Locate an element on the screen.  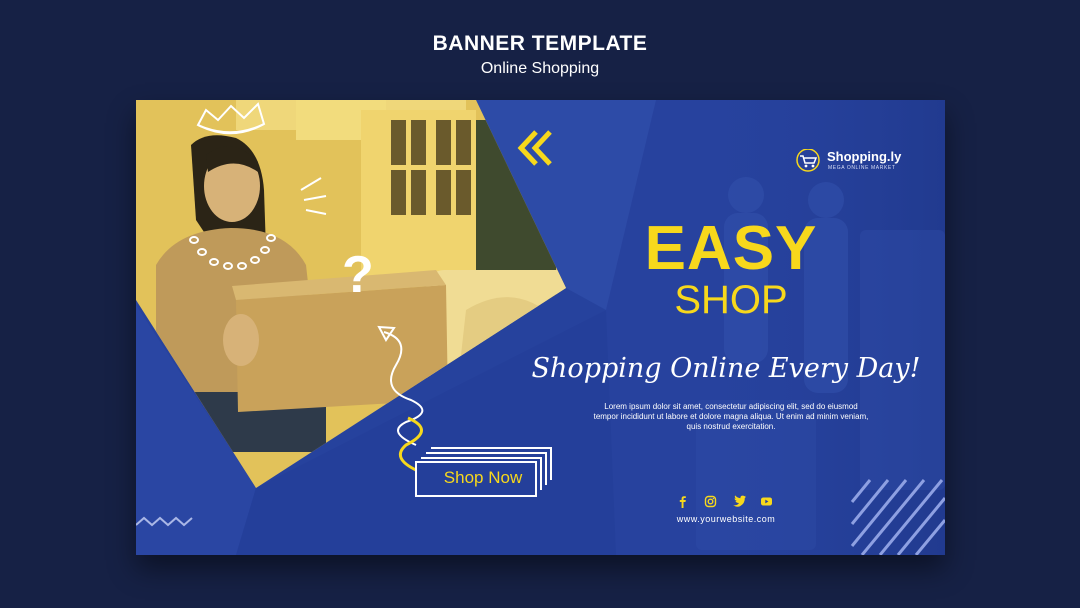
headline-easy: EASY is located at coordinates (731, 248).